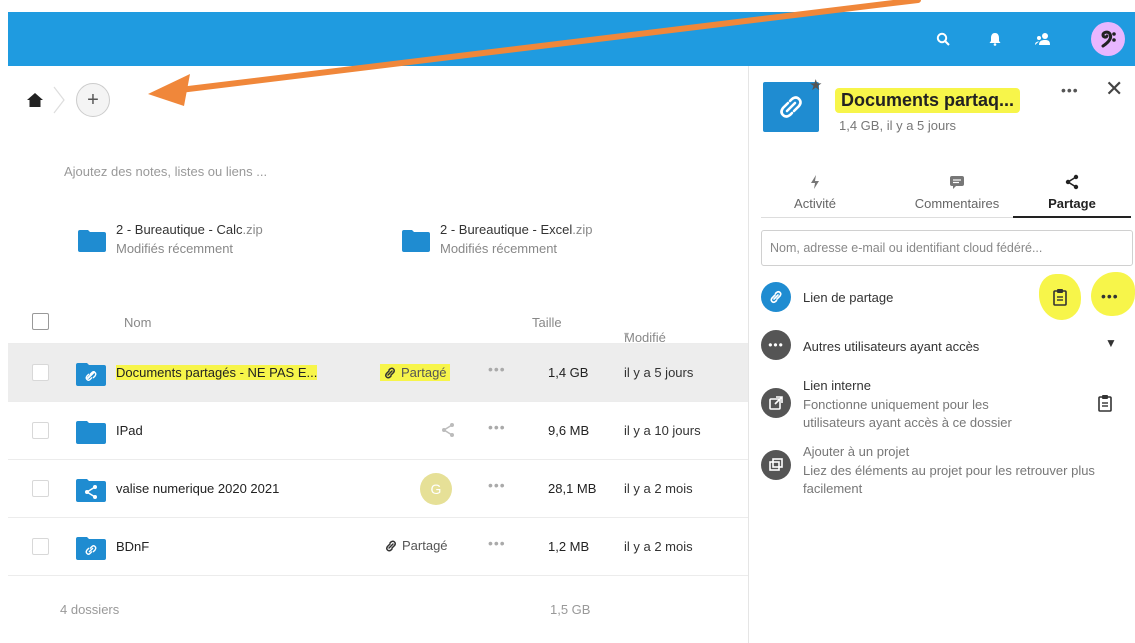 Image resolution: width=1135 pixels, height=643 pixels. What do you see at coordinates (776, 297) in the screenshot?
I see `link-circle-icon` at bounding box center [776, 297].